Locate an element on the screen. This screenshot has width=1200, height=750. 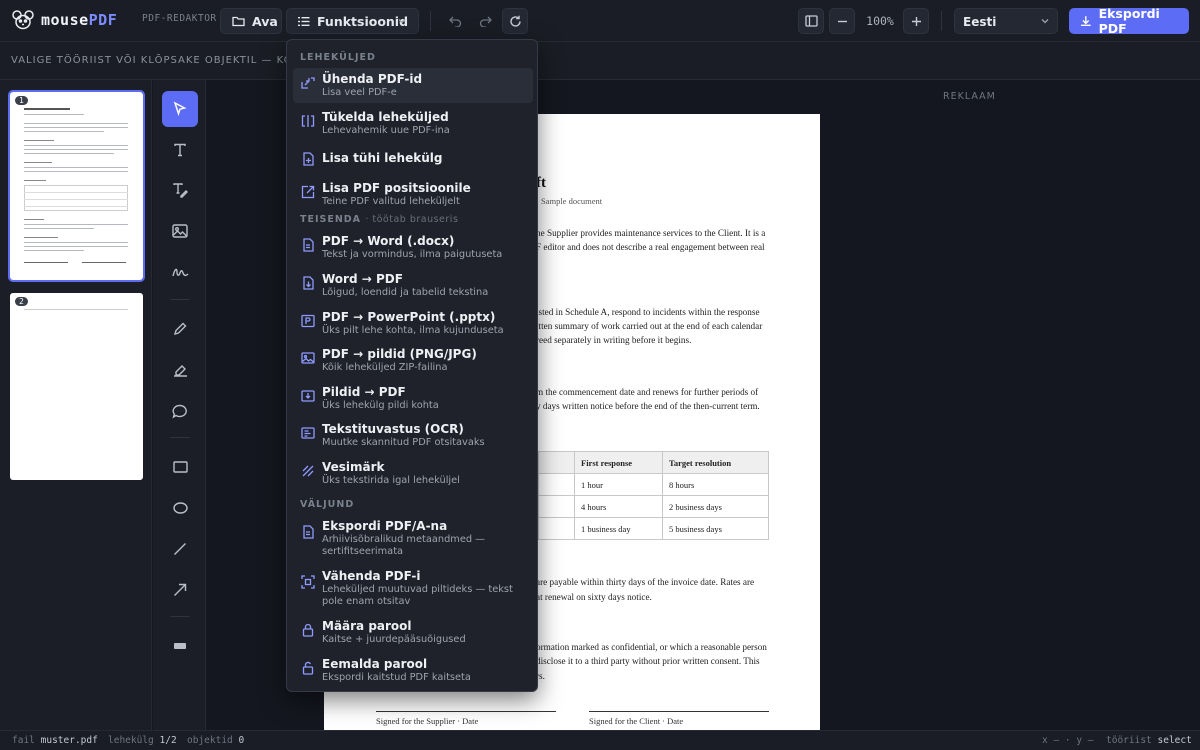
edit-text-tool-button is located at coordinates (180, 190).